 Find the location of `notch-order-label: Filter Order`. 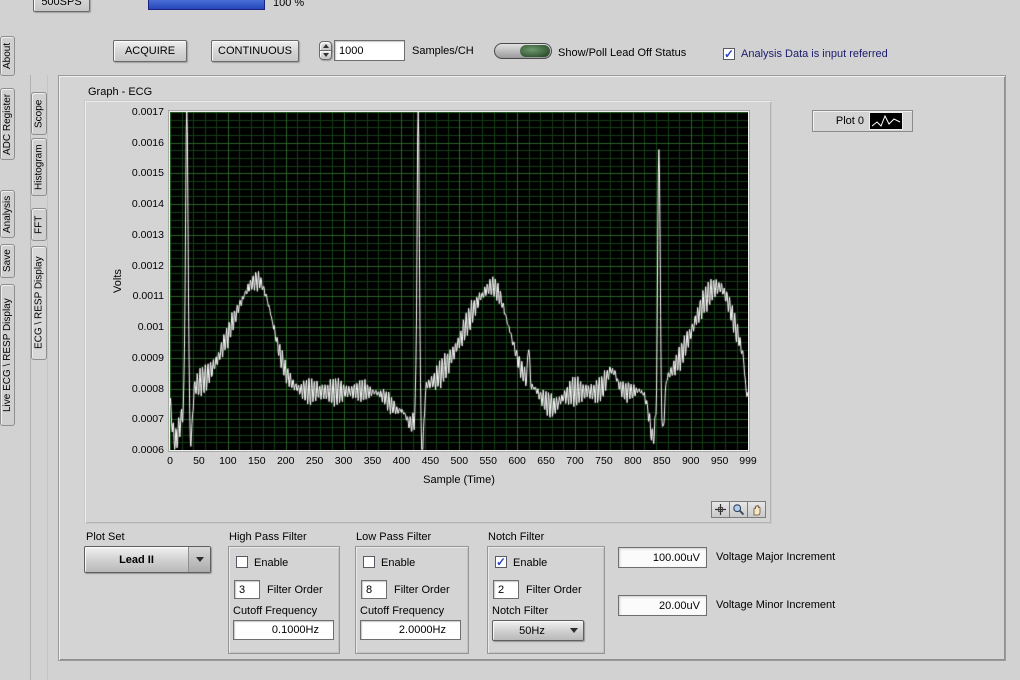

notch-order-label: Filter Order is located at coordinates (554, 590).